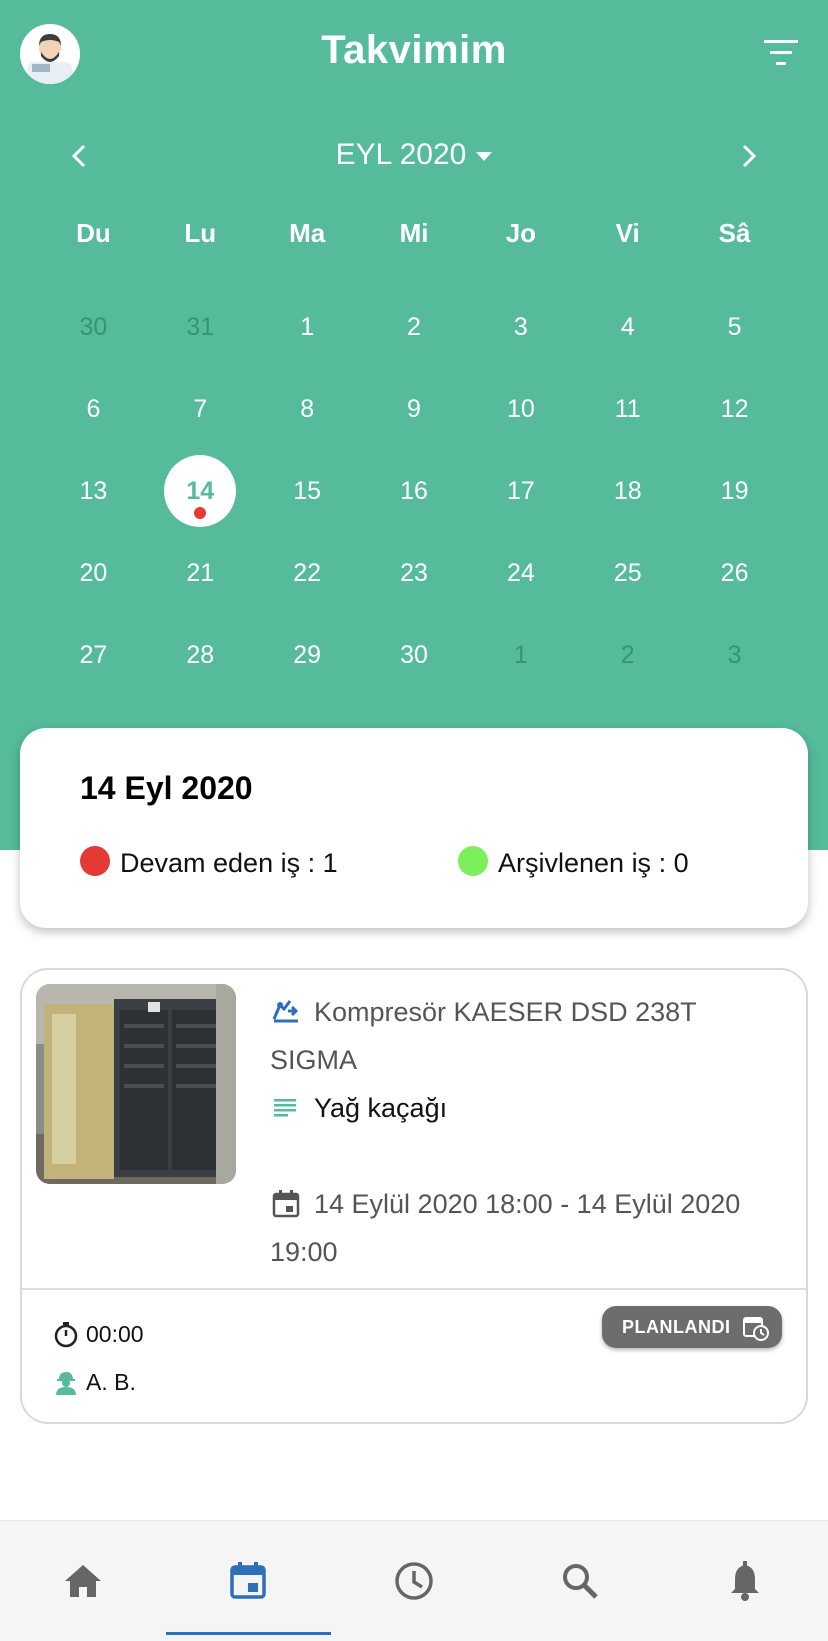 Image resolution: width=828 pixels, height=1641 pixels. What do you see at coordinates (734, 233) in the screenshot?
I see `weekday-label: Sâ` at bounding box center [734, 233].